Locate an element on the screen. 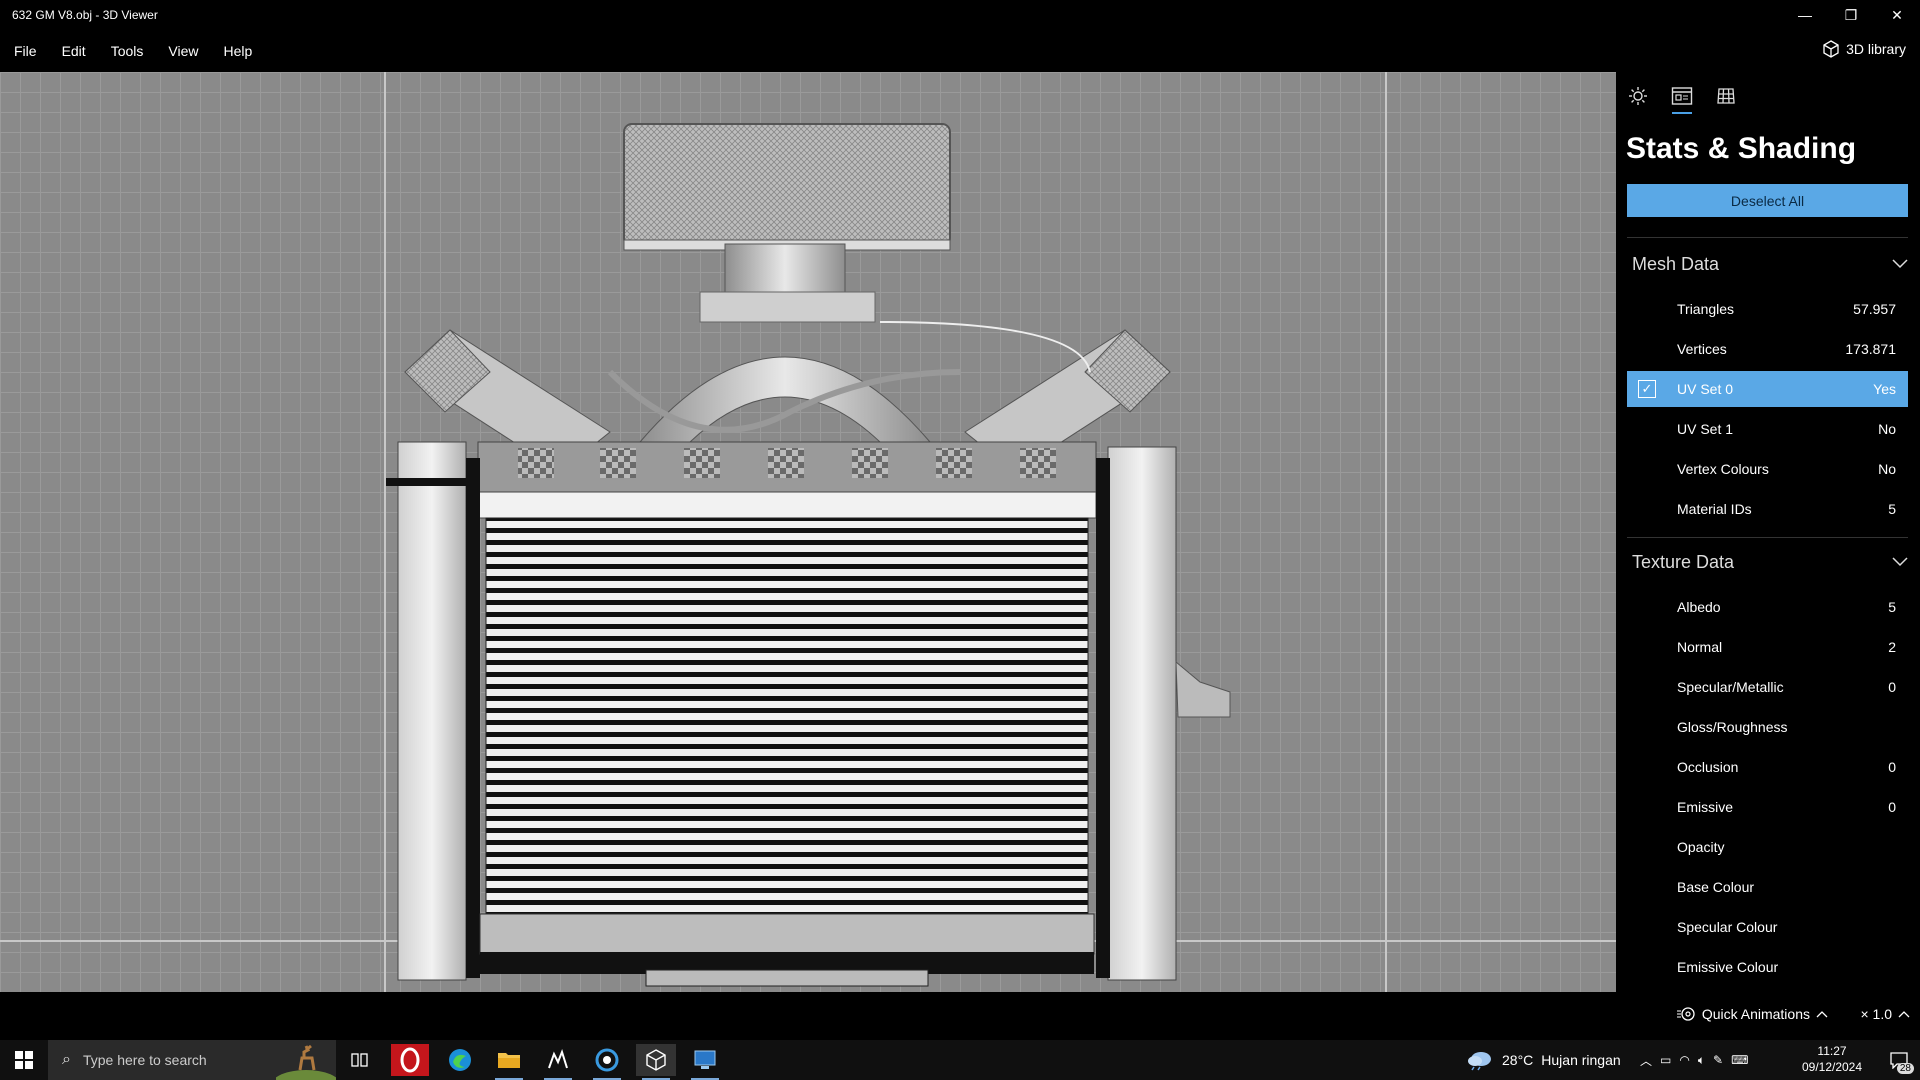 The width and height of the screenshot is (1920, 1080). chevron-up-icon: ︿ is located at coordinates (1646, 1060).